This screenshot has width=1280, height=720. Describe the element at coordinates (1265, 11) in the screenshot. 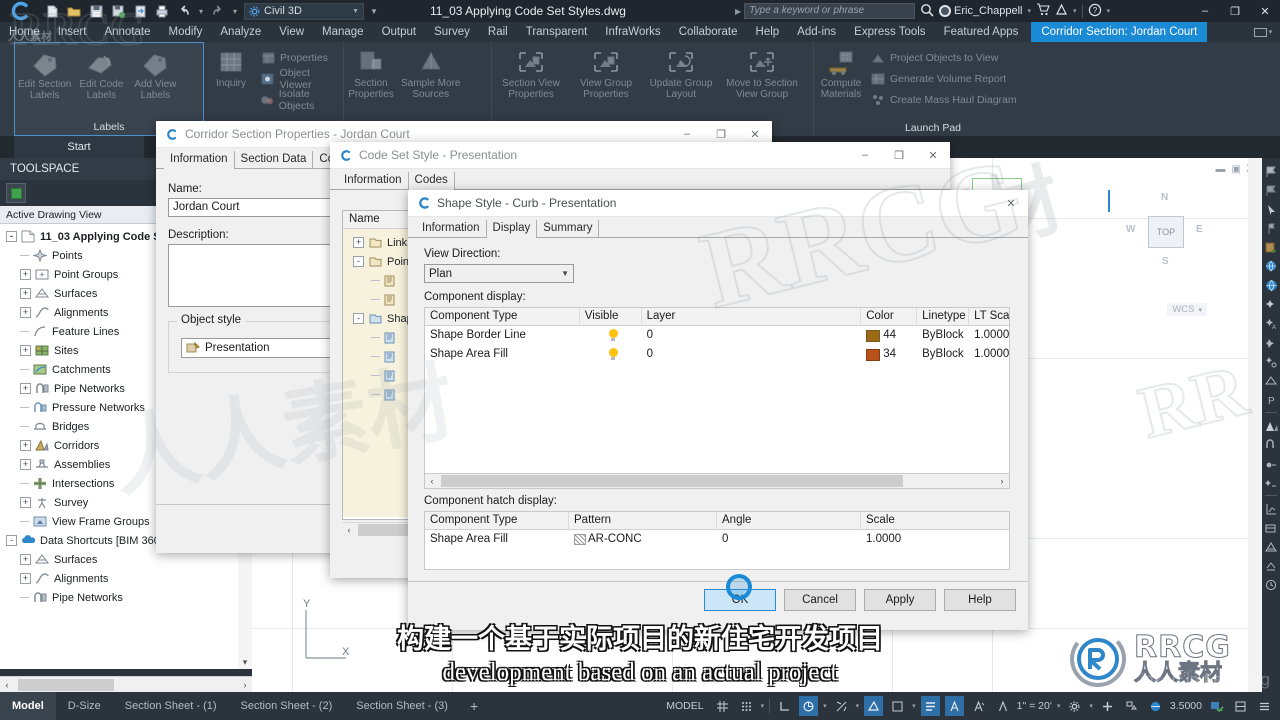

I see `close-button: ✕` at that location.